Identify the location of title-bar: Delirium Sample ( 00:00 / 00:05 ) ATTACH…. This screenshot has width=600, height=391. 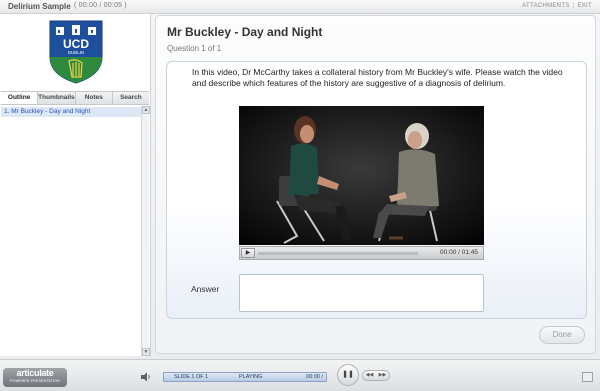
(300, 7).